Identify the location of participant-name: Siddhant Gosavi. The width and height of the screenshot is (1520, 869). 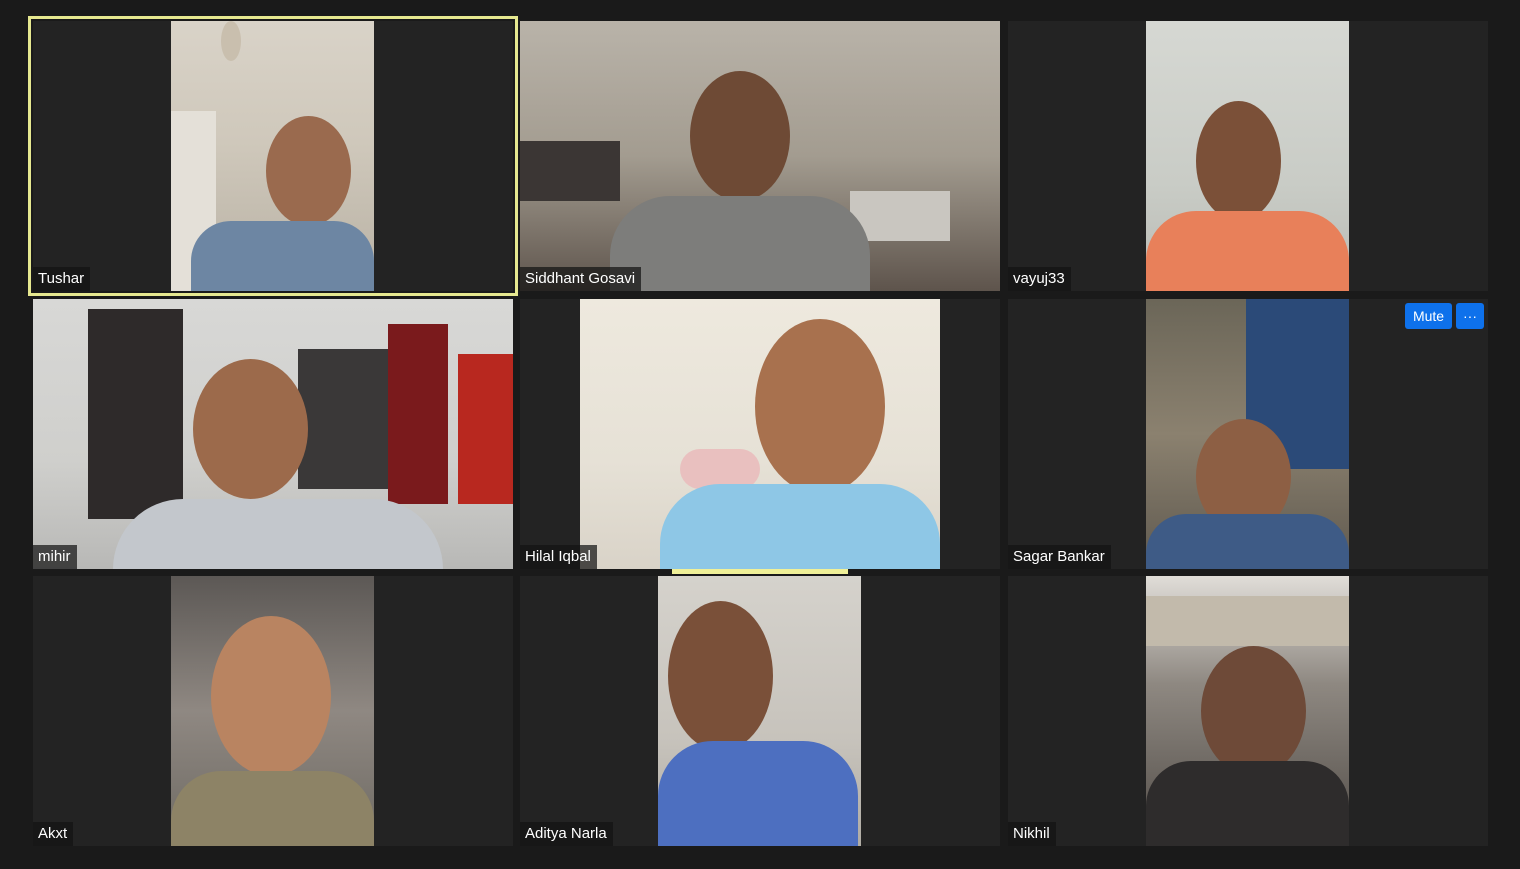
(581, 279).